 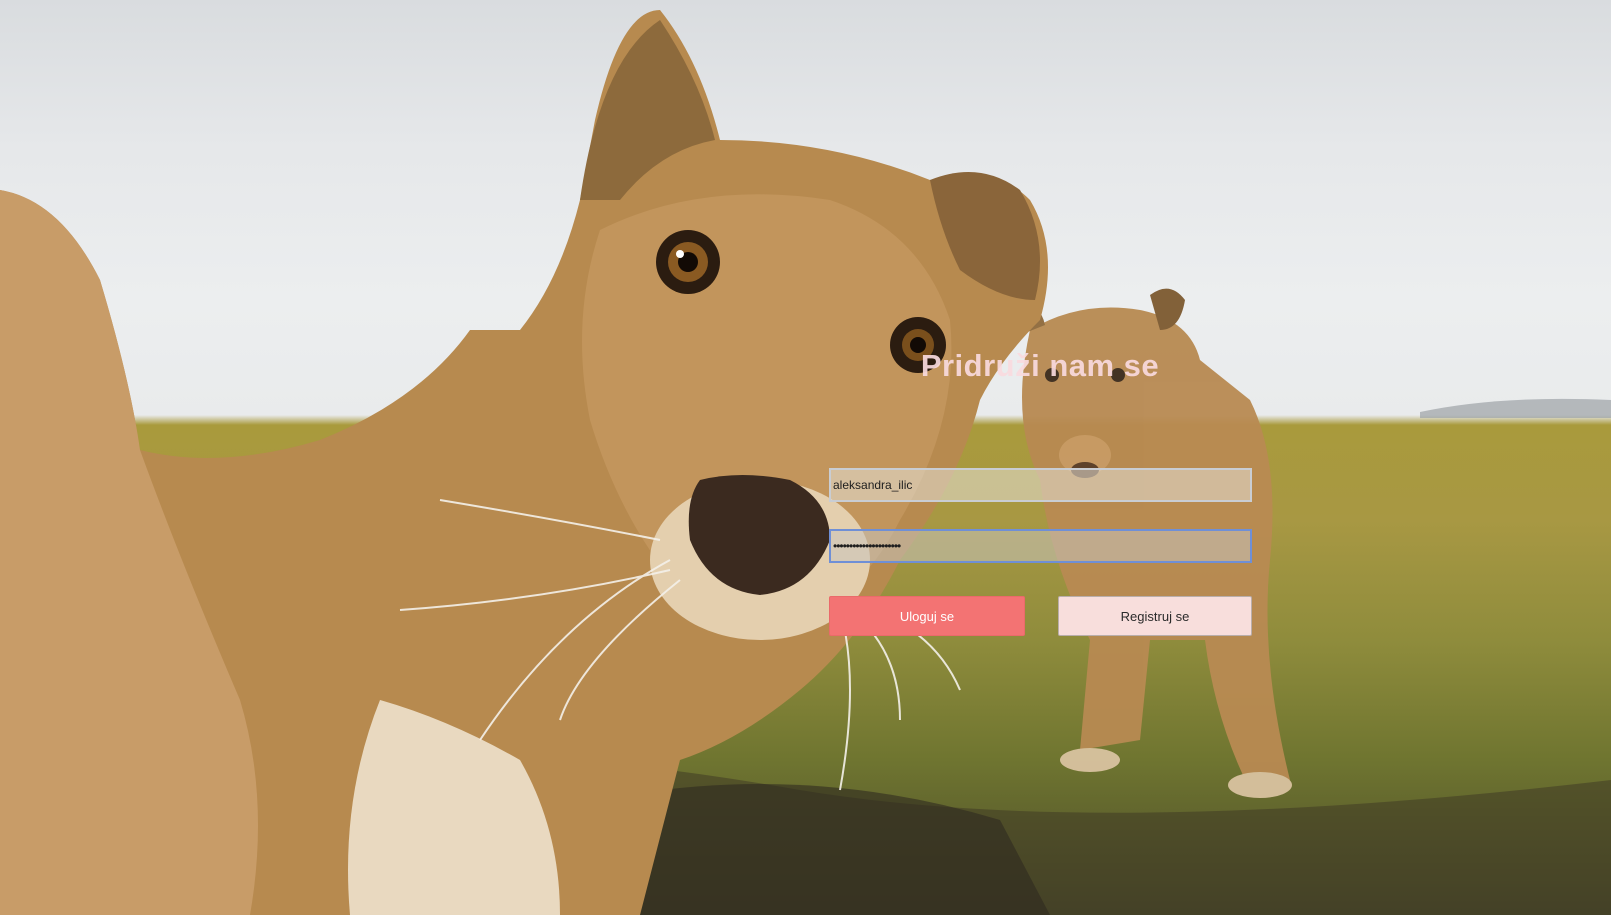 What do you see at coordinates (1040, 485) in the screenshot?
I see `username-input` at bounding box center [1040, 485].